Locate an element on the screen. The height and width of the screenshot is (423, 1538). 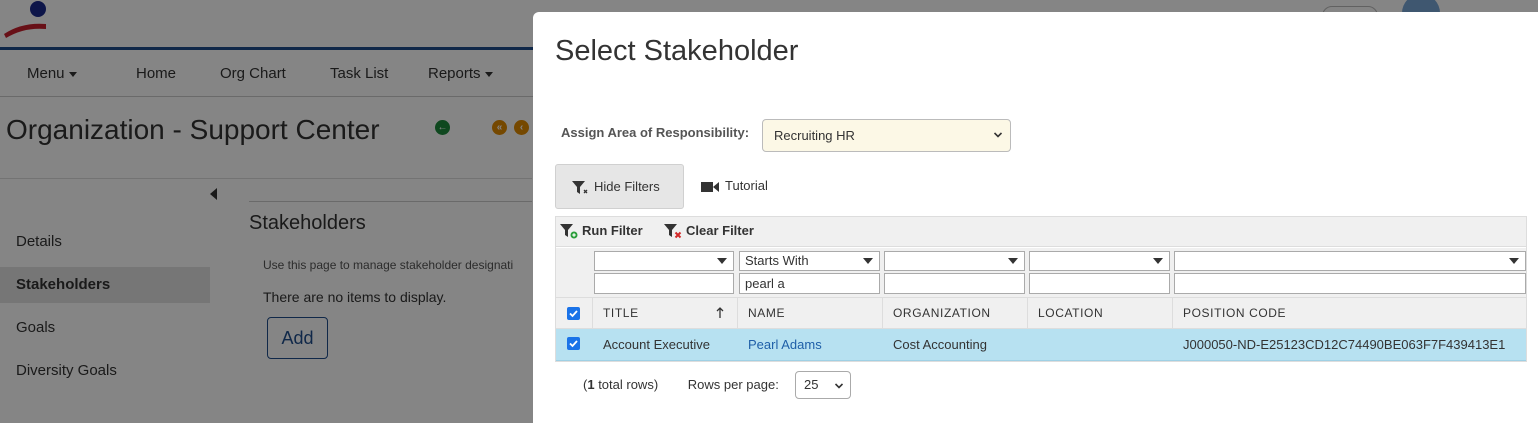
location-filter-input is located at coordinates (1099, 283).